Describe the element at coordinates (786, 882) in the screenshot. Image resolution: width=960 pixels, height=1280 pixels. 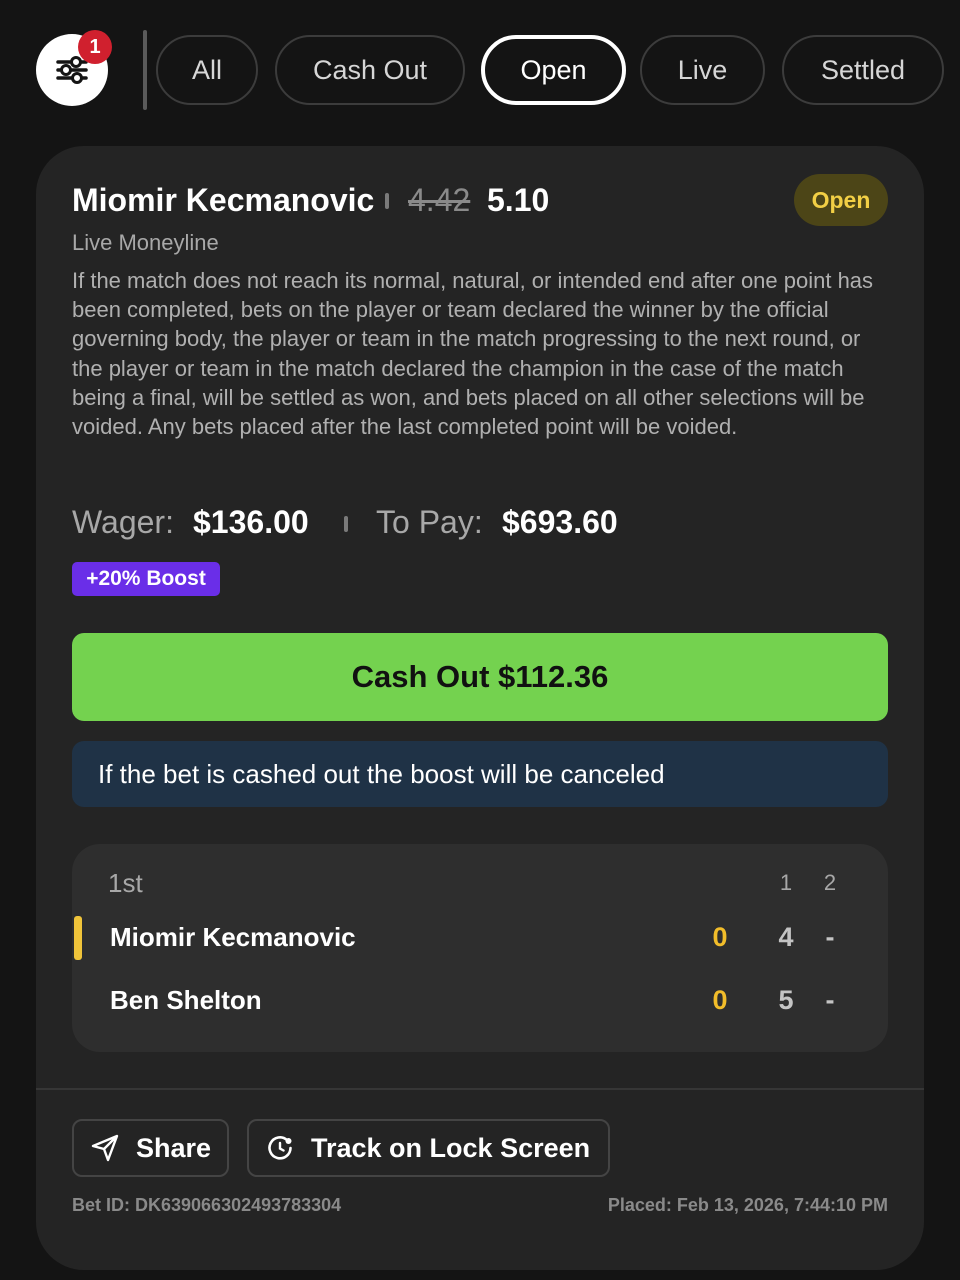
I see `set-header-1: 1` at that location.